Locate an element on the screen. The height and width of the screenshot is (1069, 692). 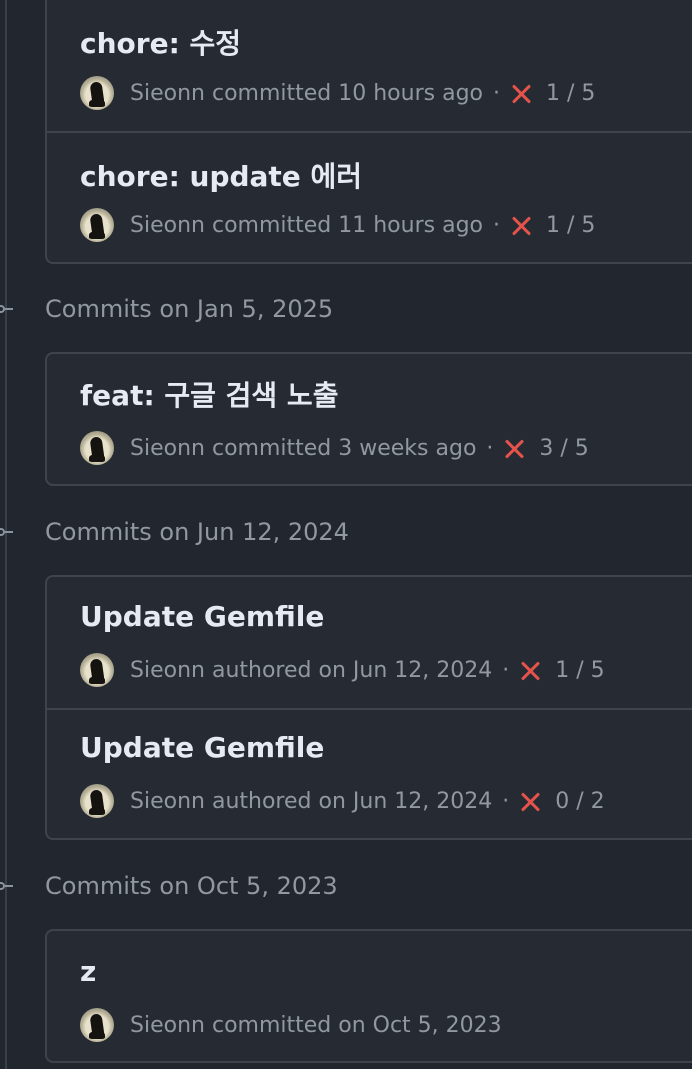
commit-time: 10 hours ago is located at coordinates (410, 93).